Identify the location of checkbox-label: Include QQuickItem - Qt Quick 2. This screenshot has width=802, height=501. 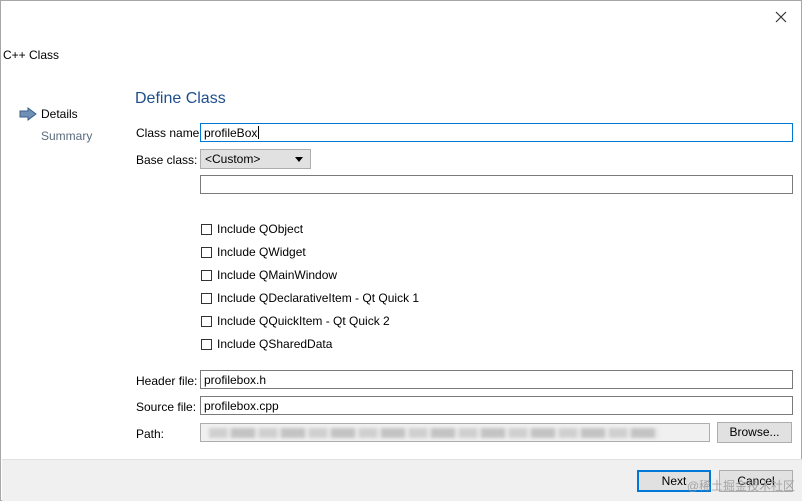
(303, 321).